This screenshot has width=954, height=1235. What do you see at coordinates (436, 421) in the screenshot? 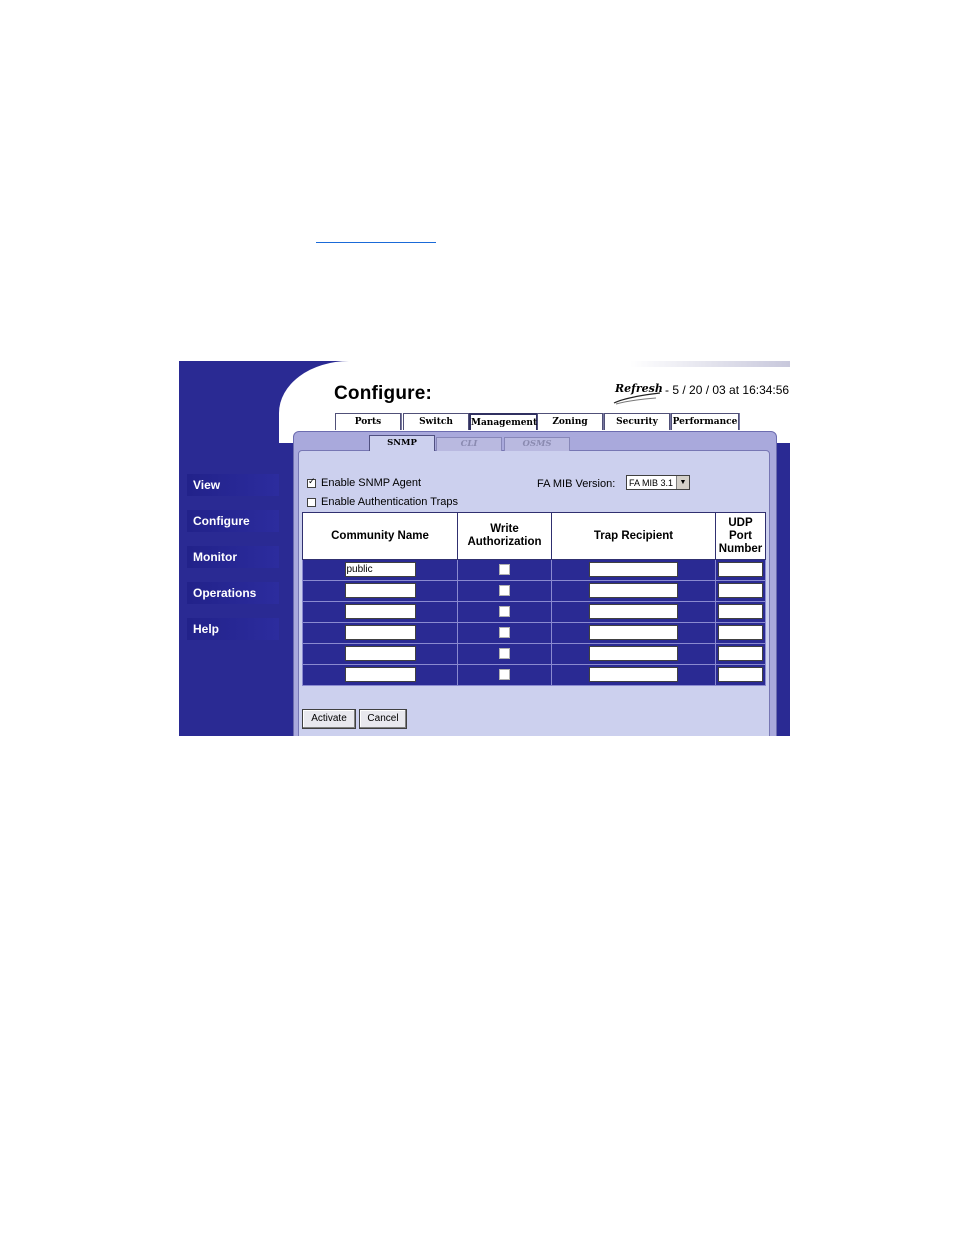
I see `tab-switch: Switch` at bounding box center [436, 421].